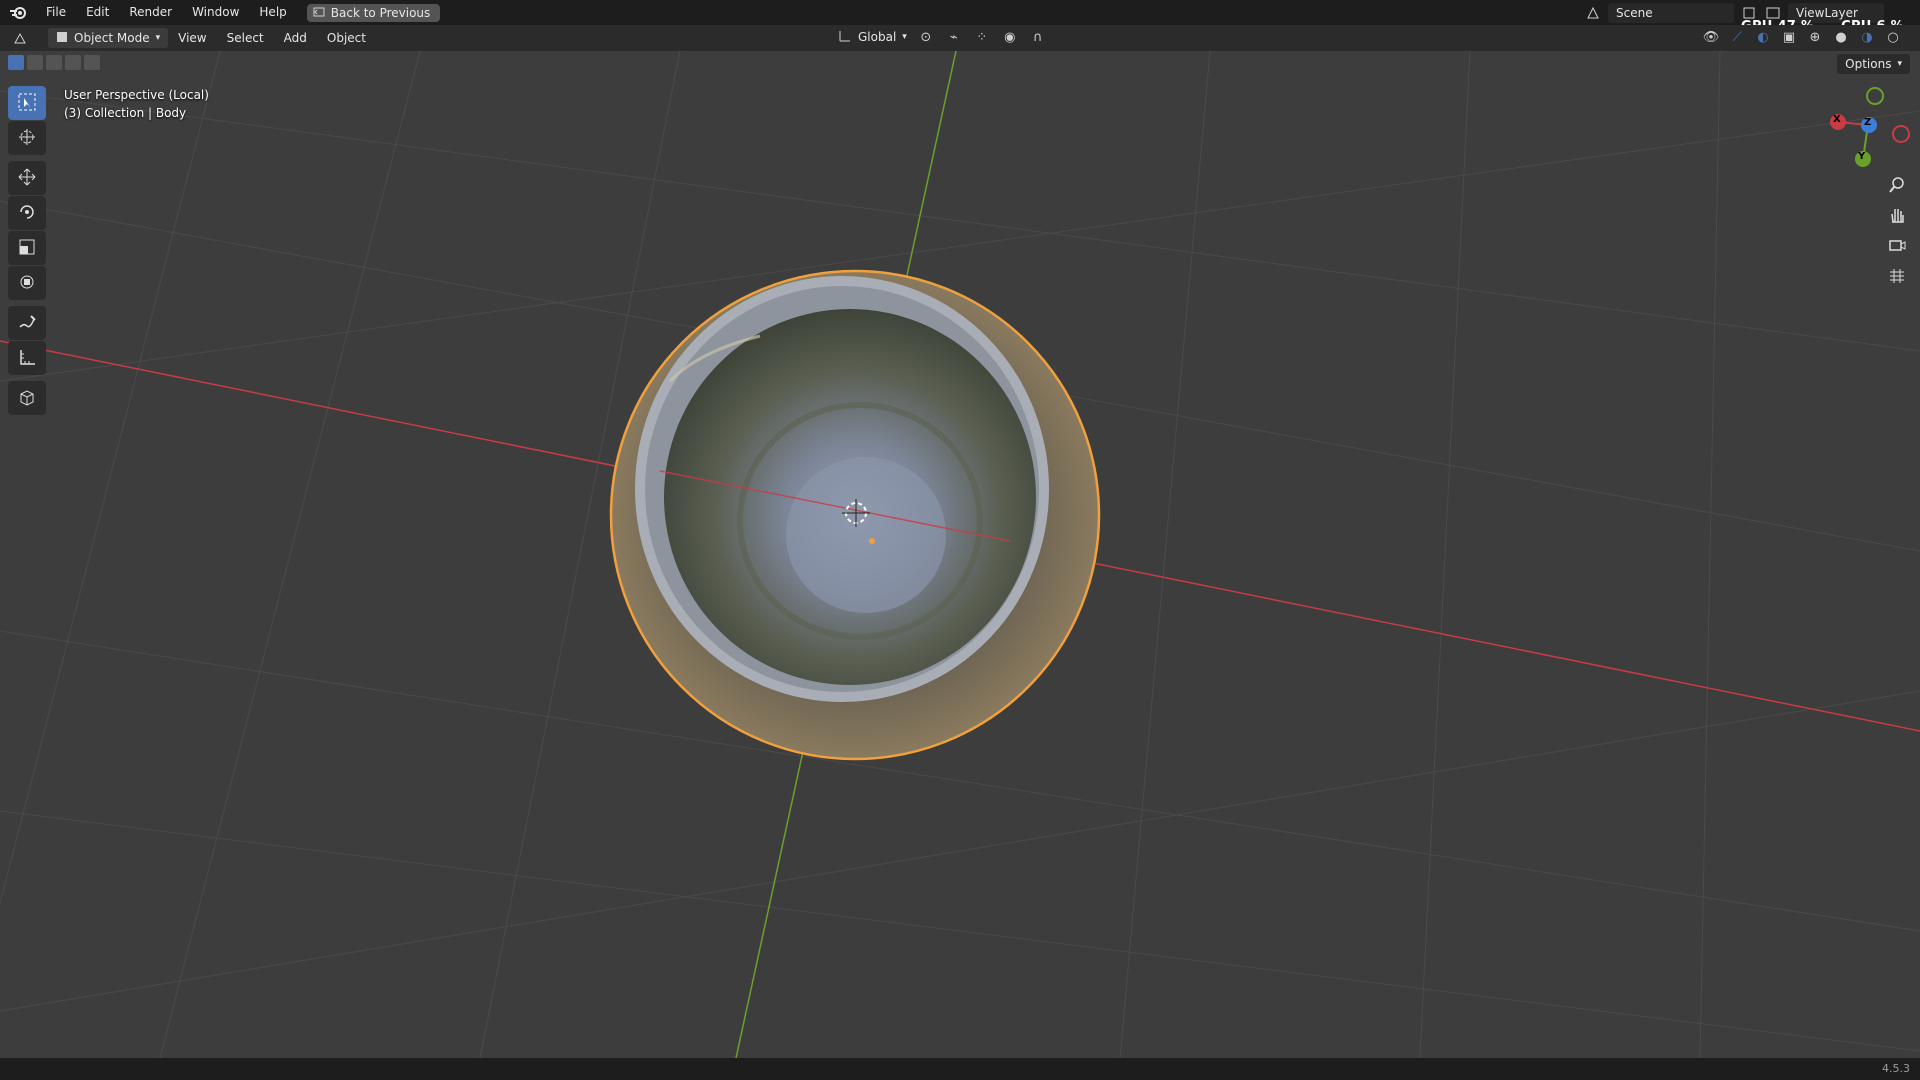 This screenshot has height=1080, width=1920. I want to click on gizmo-x-label: X, so click(1837, 119).